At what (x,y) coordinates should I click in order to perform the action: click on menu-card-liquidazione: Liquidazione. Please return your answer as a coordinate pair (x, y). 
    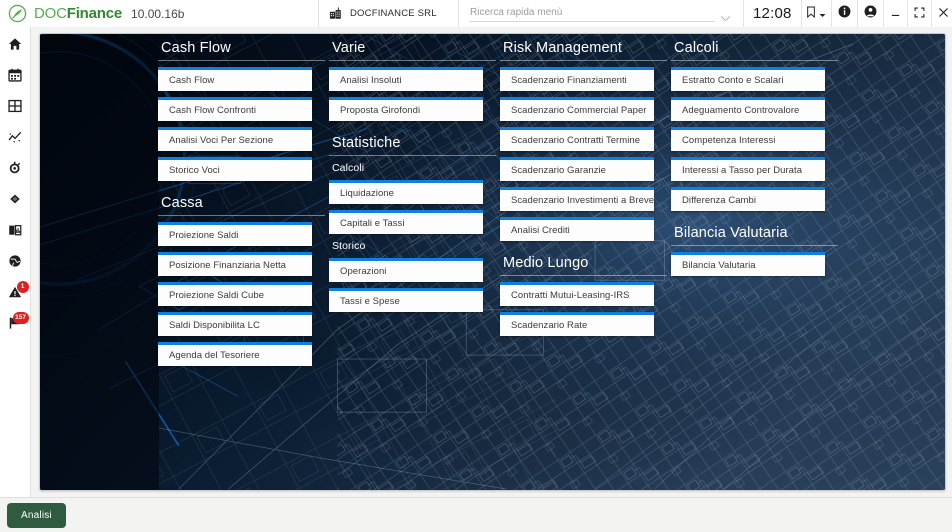
    Looking at the image, I should click on (406, 192).